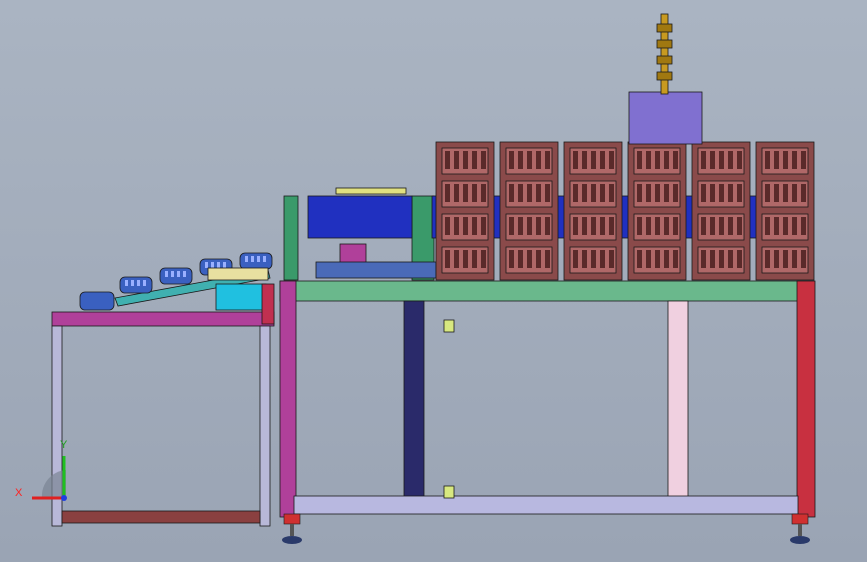 This screenshot has height=562, width=867. What do you see at coordinates (163, 319) in the screenshot?
I see `infeed-tabletop` at bounding box center [163, 319].